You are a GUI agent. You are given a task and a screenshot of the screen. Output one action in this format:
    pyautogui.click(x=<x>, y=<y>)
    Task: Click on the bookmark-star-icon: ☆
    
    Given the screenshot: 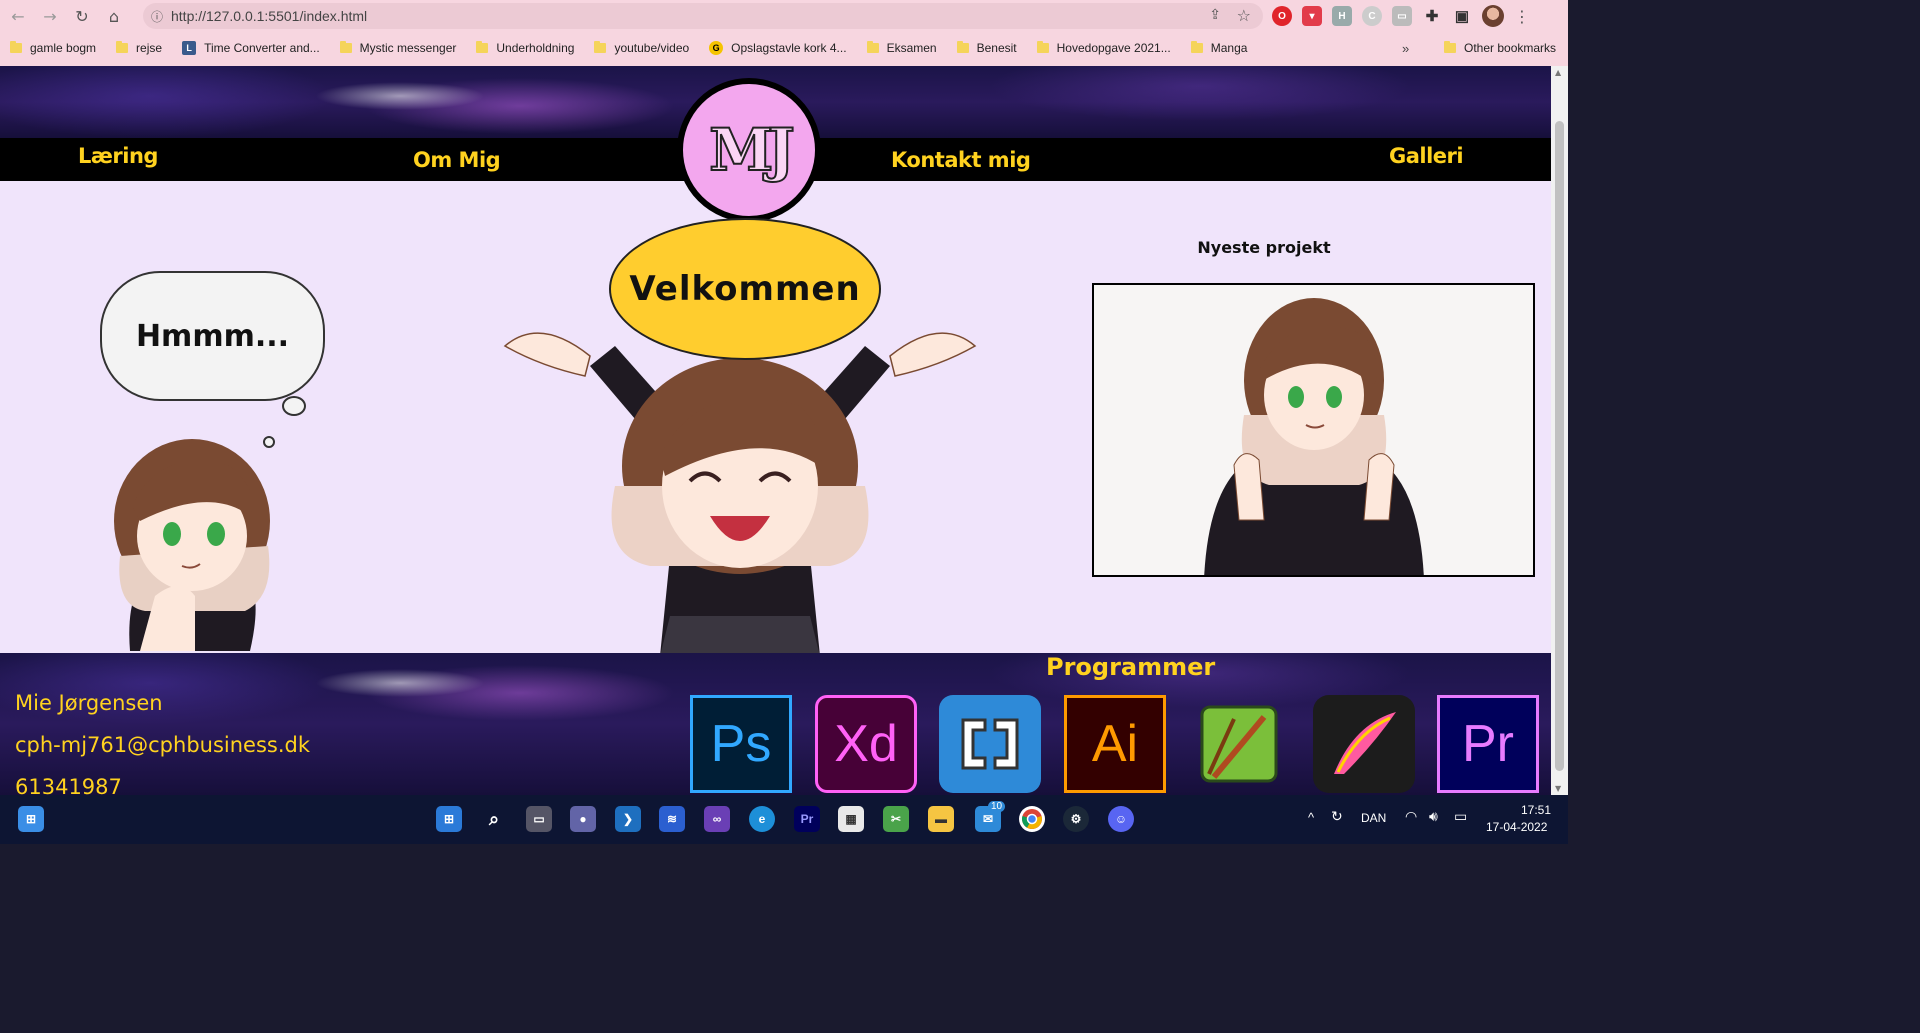 What is the action you would take?
    pyautogui.click(x=1244, y=15)
    